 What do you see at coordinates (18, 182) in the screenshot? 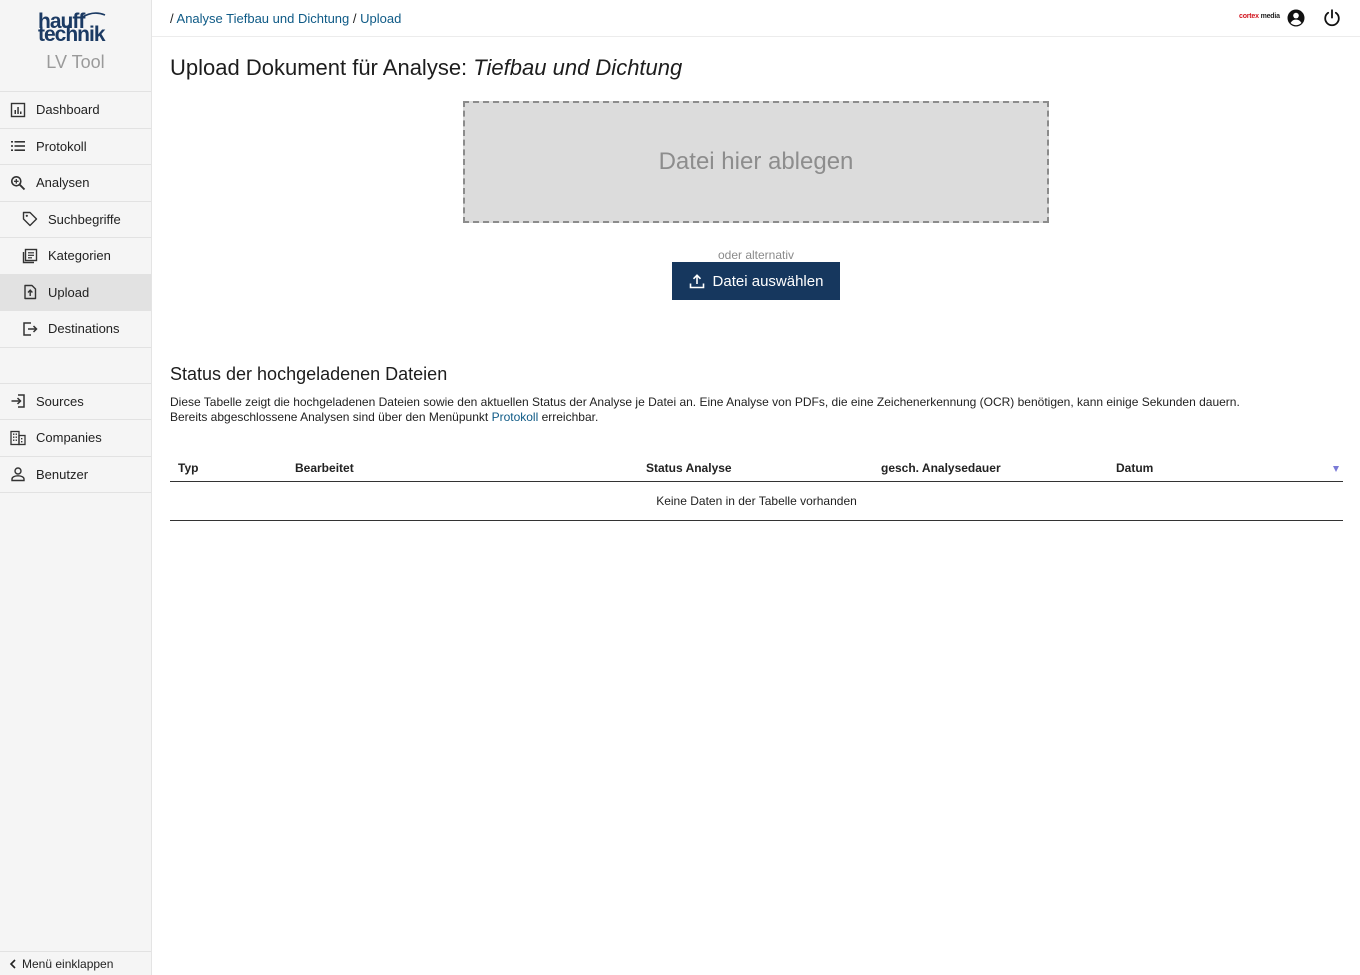
I see `search-icon` at bounding box center [18, 182].